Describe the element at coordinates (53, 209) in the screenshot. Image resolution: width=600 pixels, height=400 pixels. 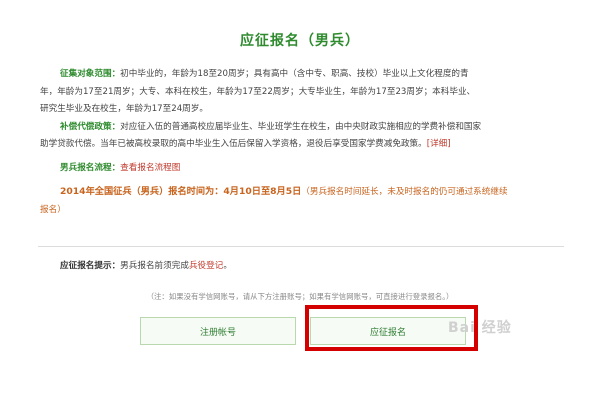
I see `schedule-note-line2: 报名）` at that location.